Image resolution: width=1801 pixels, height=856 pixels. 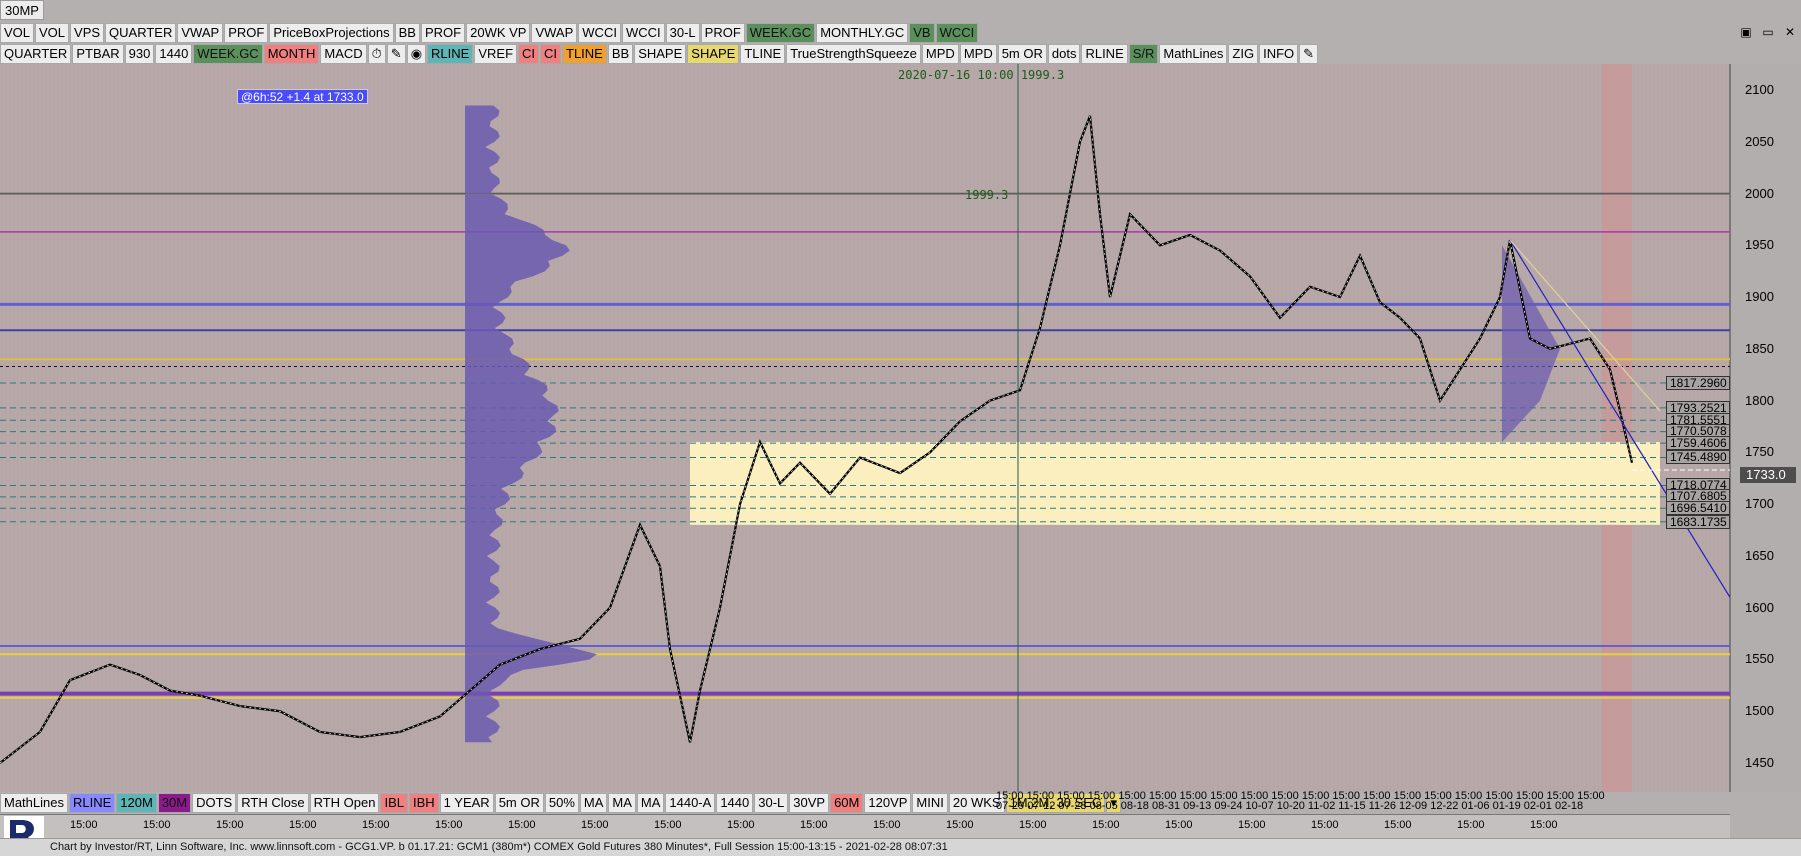 What do you see at coordinates (214, 803) in the screenshot?
I see `bottom-button-4: DOTS` at bounding box center [214, 803].